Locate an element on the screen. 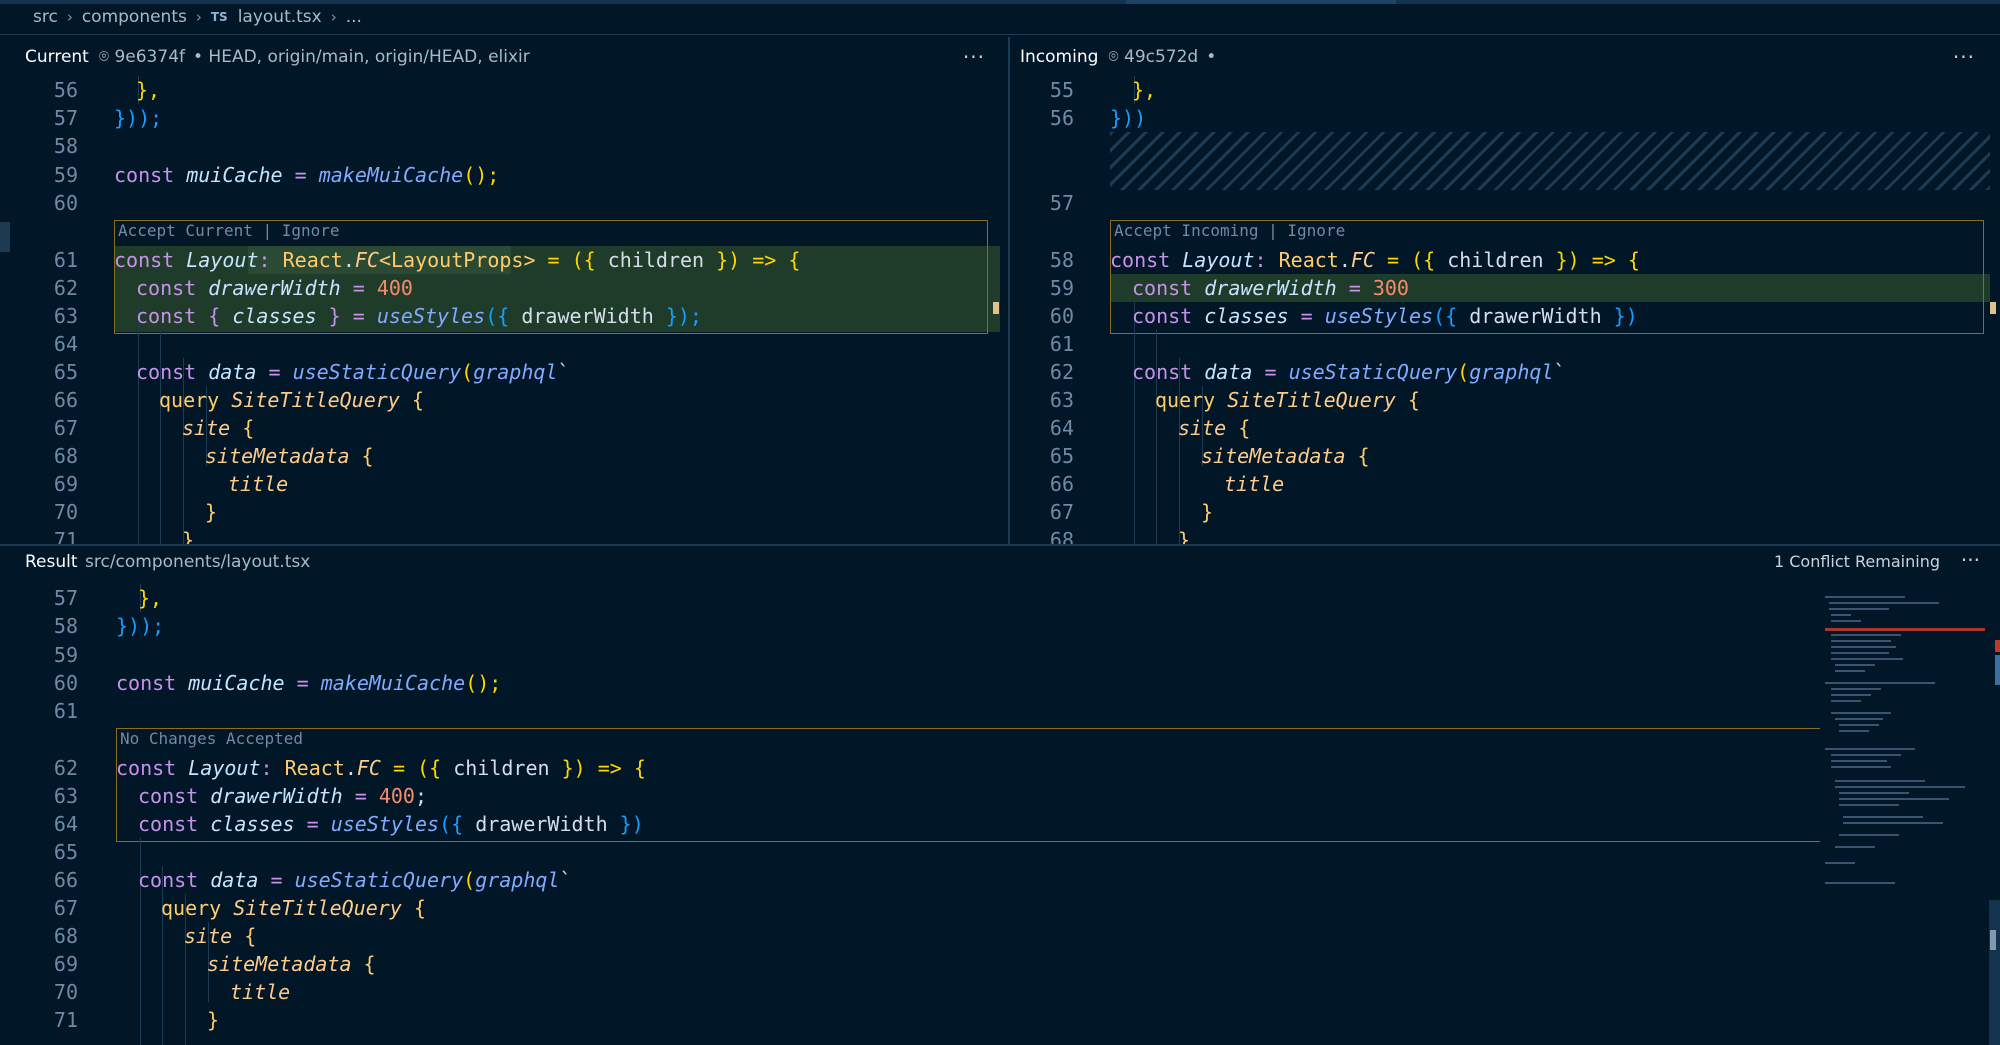  current-title: Current is located at coordinates (57, 57).